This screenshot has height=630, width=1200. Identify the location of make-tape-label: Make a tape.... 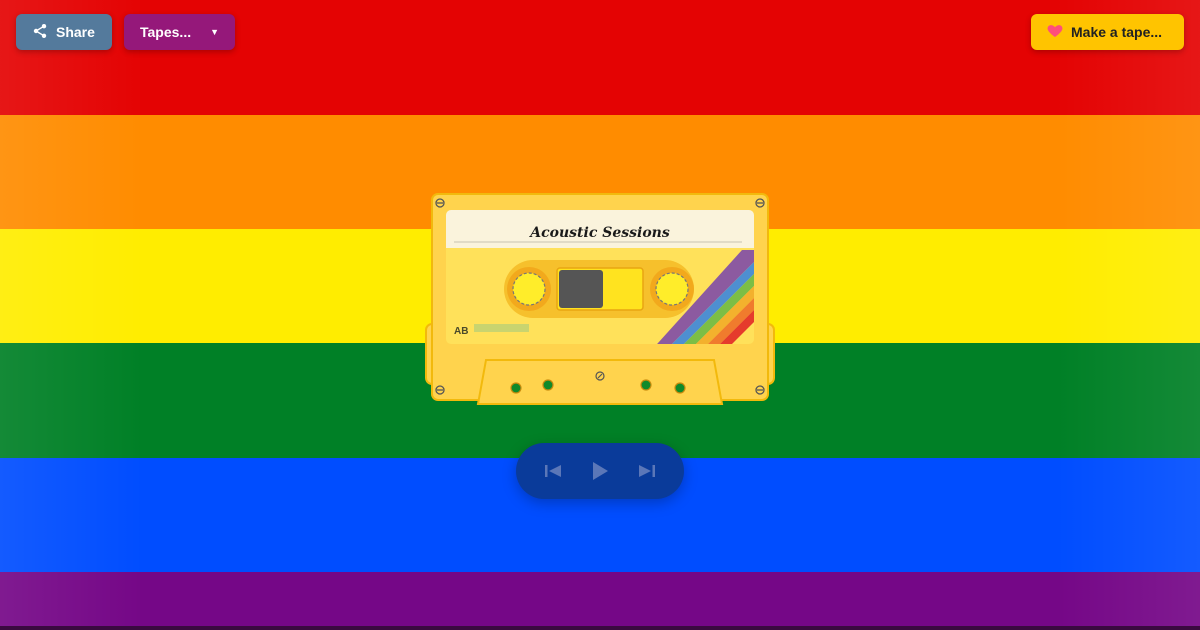
(1117, 32).